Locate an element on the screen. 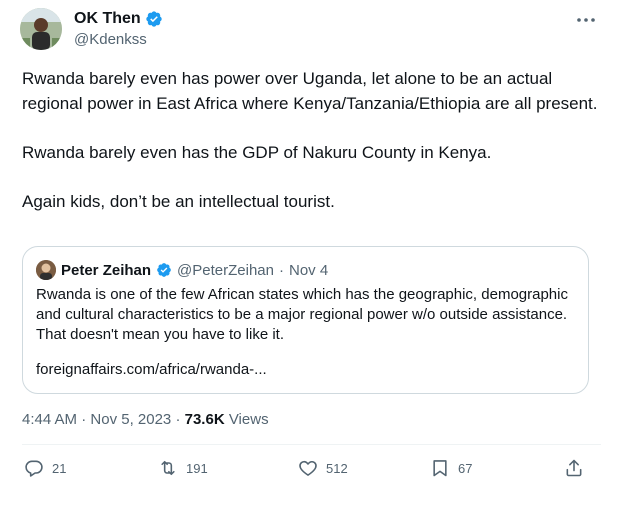 The height and width of the screenshot is (506, 623). author-name-text: OK Then is located at coordinates (107, 18).